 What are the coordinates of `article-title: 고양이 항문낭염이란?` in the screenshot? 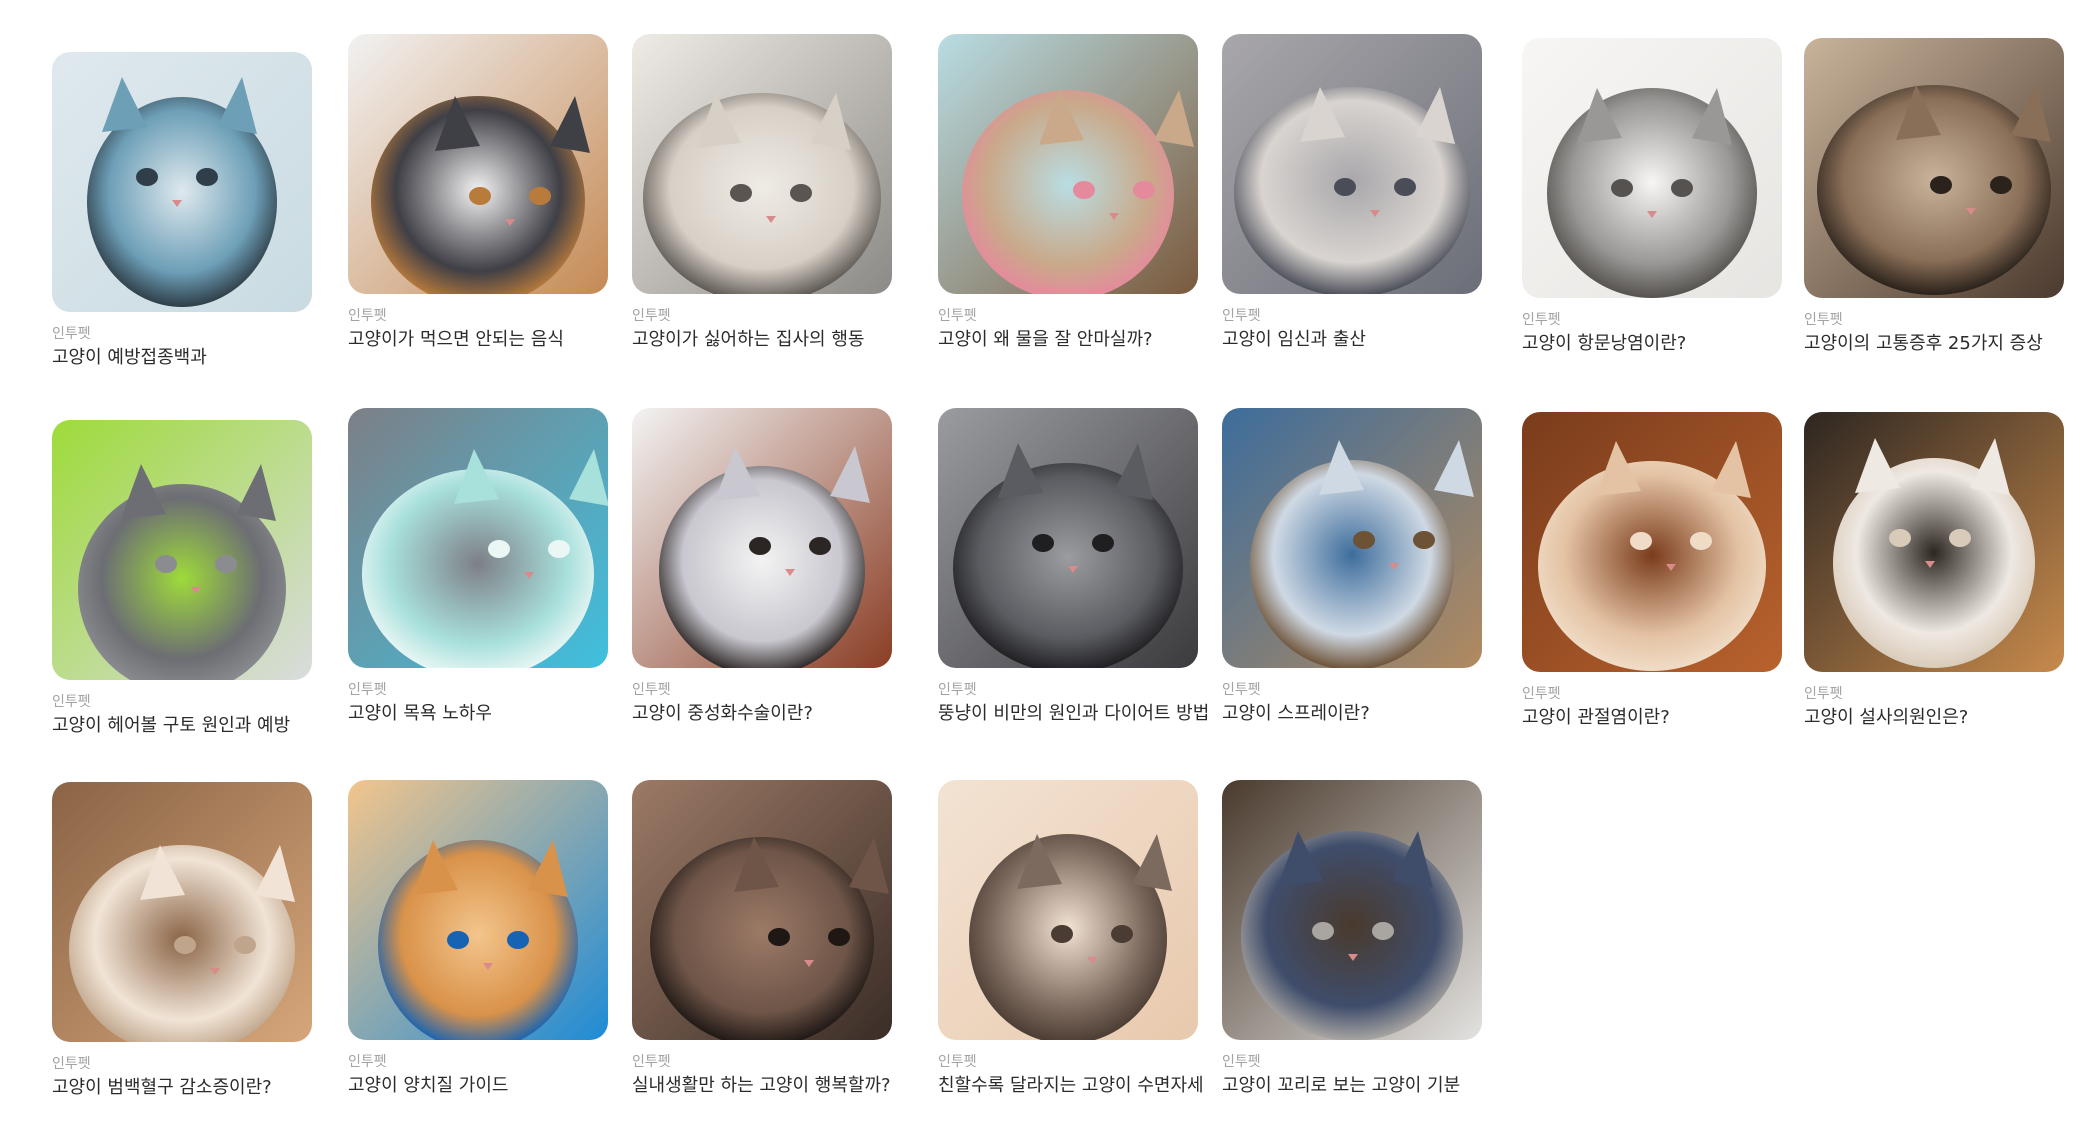 It's located at (1652, 344).